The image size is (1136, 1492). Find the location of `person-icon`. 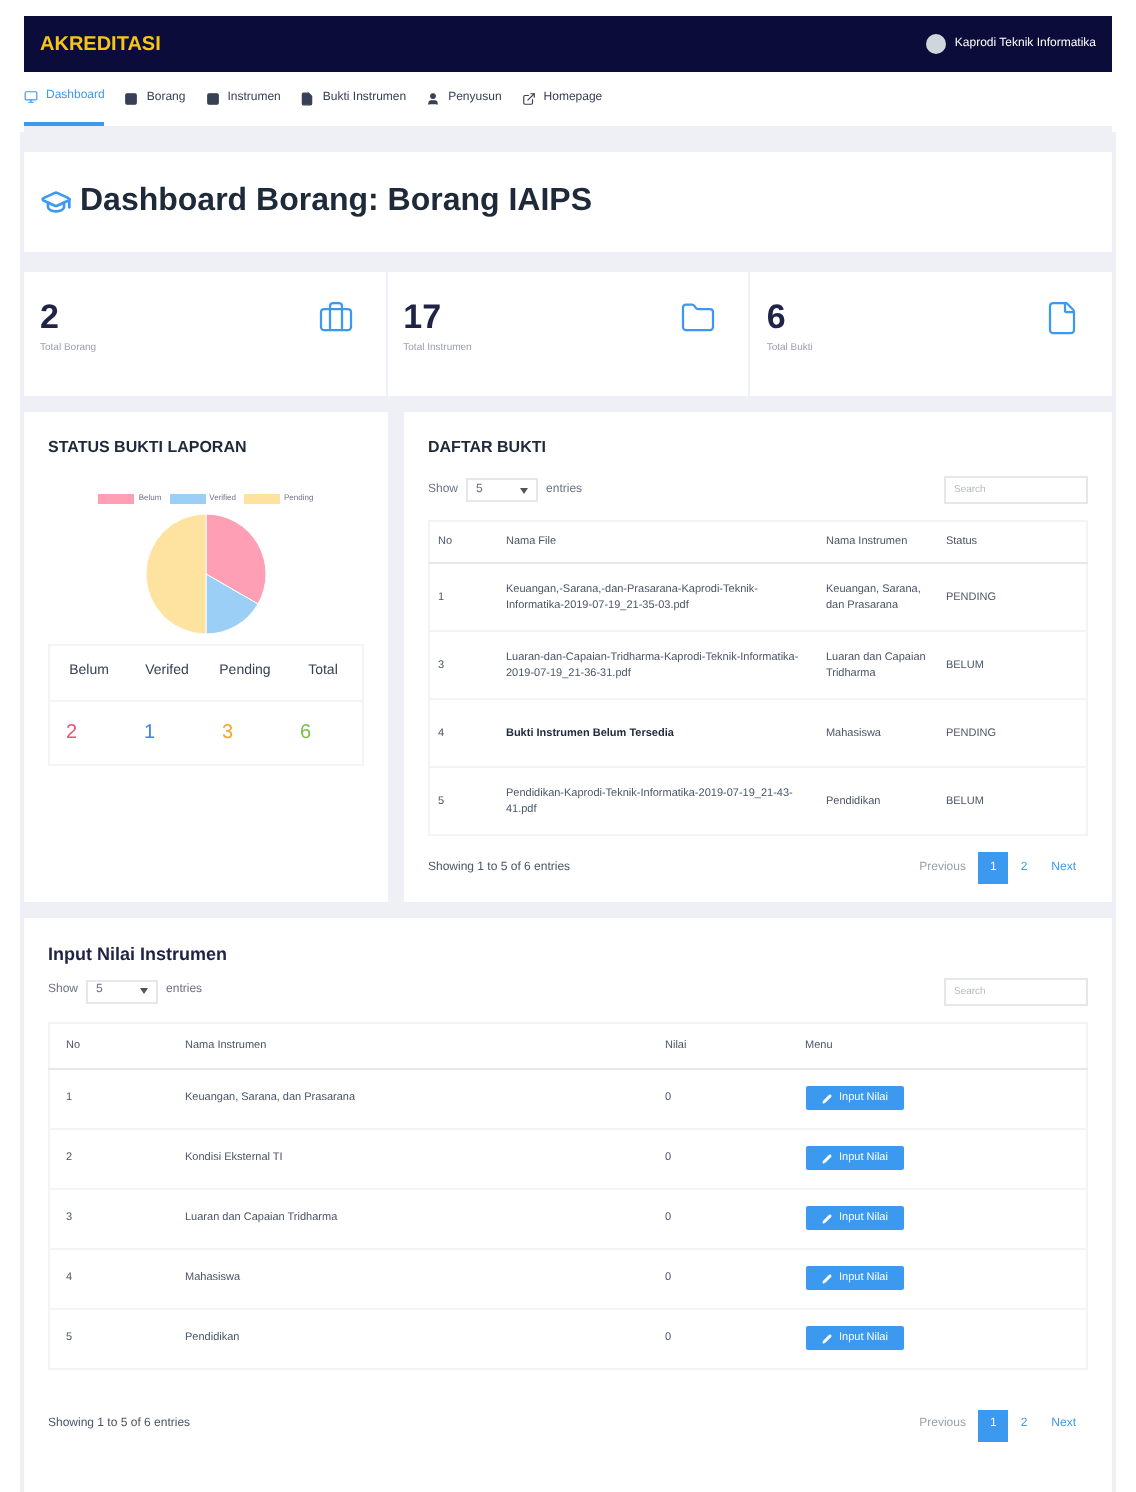

person-icon is located at coordinates (433, 99).